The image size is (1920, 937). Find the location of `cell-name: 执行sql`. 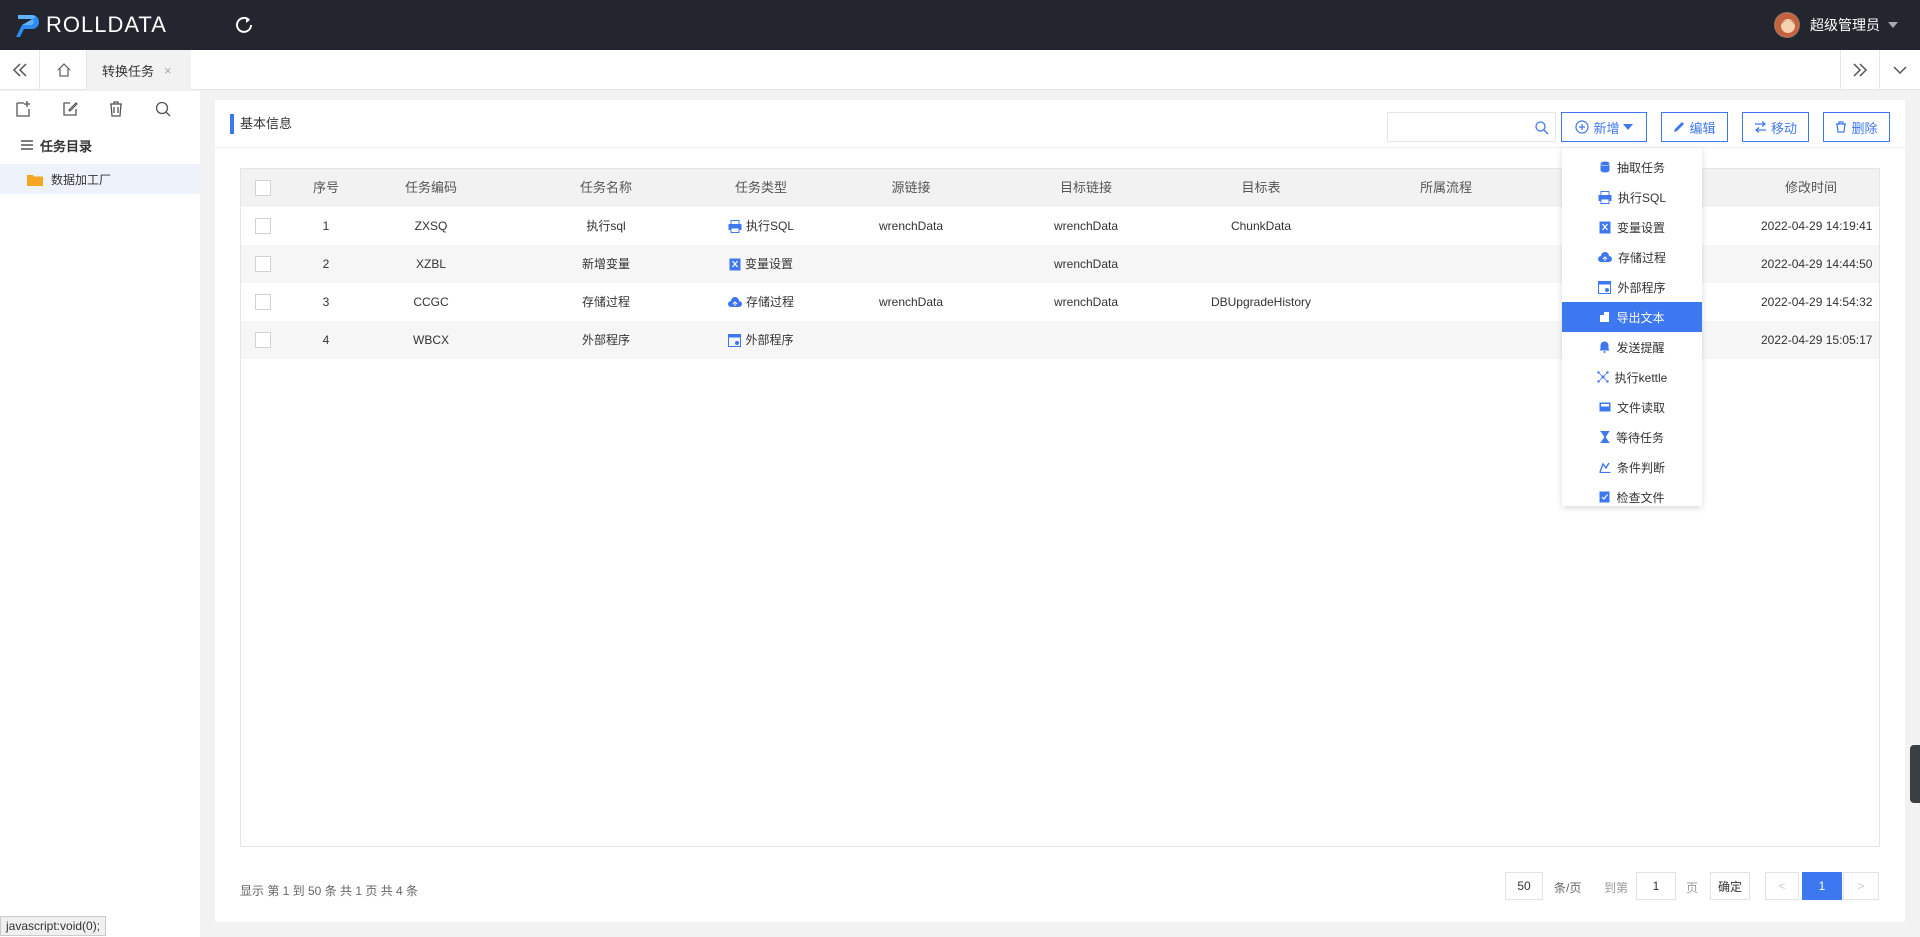

cell-name: 执行sql is located at coordinates (606, 226).